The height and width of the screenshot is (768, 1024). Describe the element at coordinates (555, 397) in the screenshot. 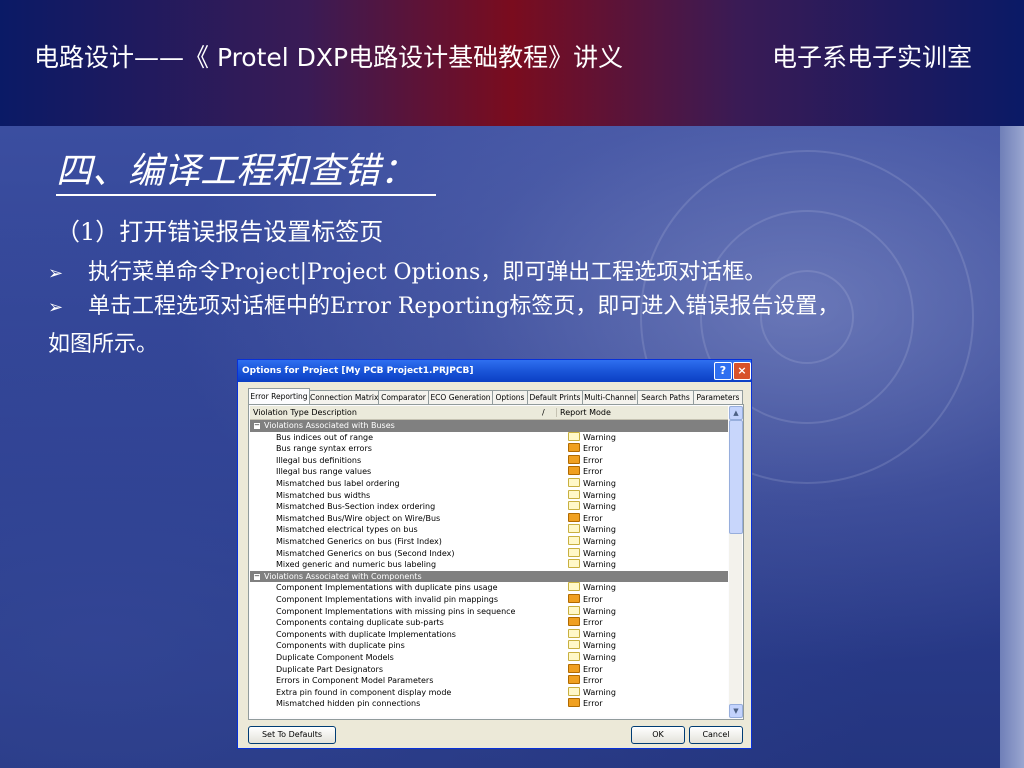

I see `tab-default-prints: Default Prints` at that location.